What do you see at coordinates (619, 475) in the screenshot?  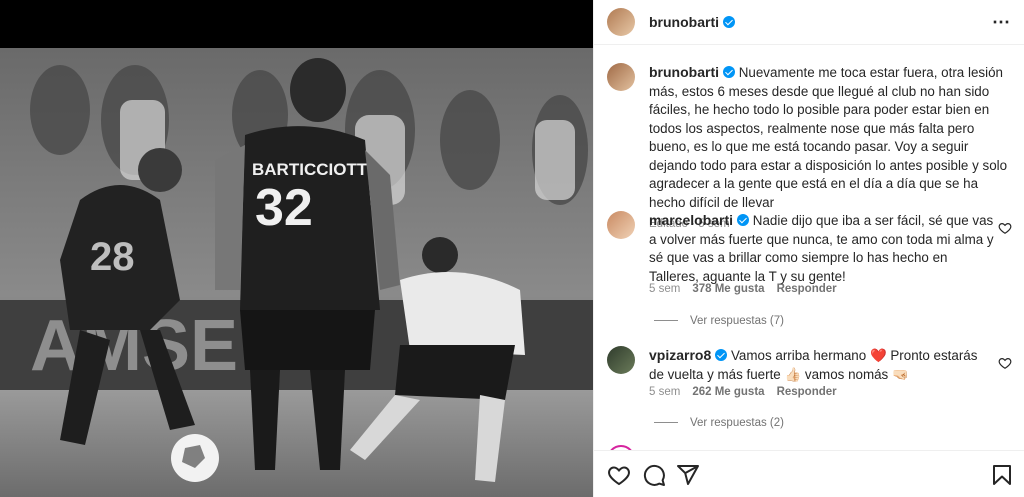 I see `heart-icon` at bounding box center [619, 475].